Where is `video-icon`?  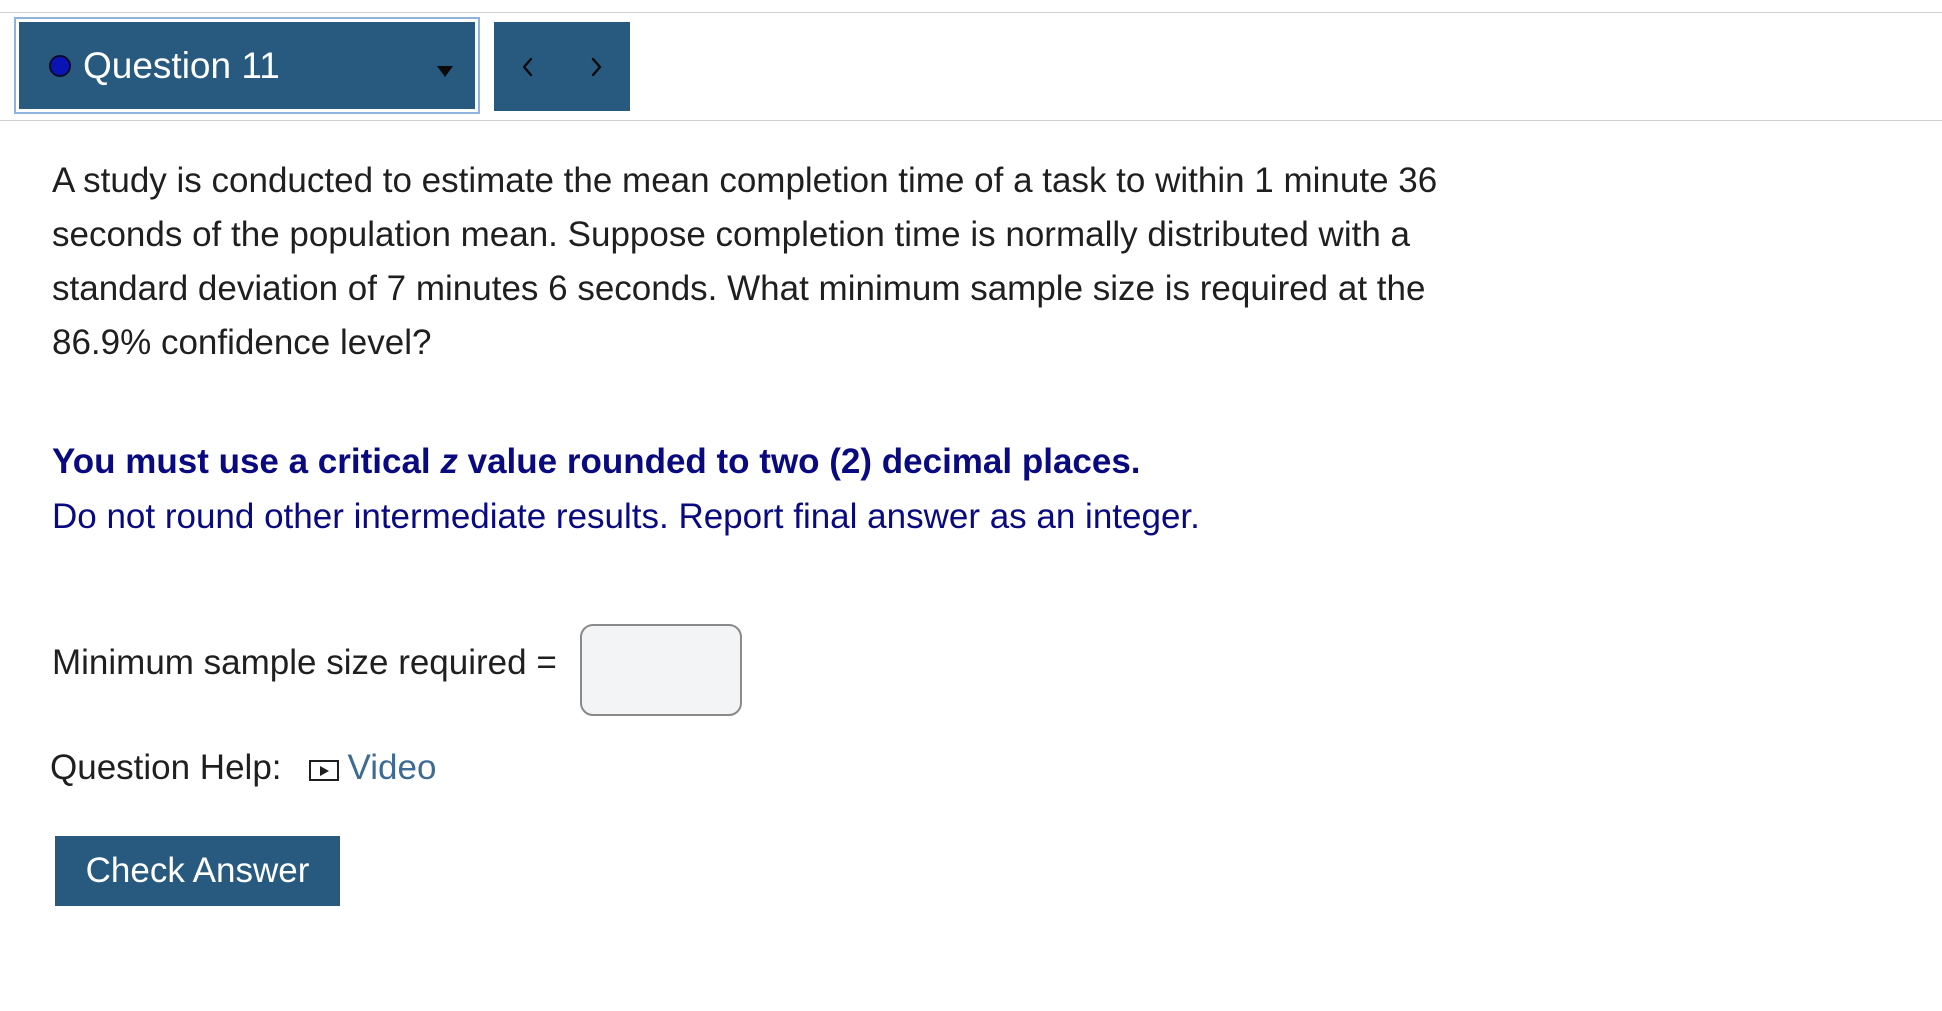
video-icon is located at coordinates (323, 770).